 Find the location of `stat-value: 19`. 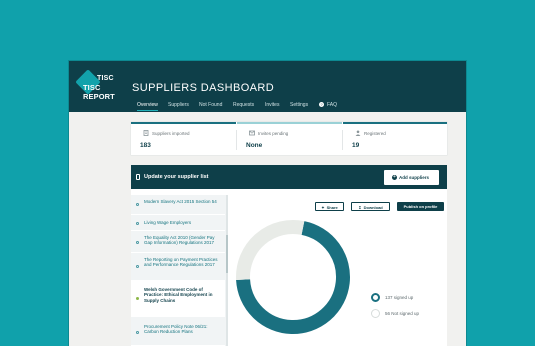

stat-value: 19 is located at coordinates (356, 145).